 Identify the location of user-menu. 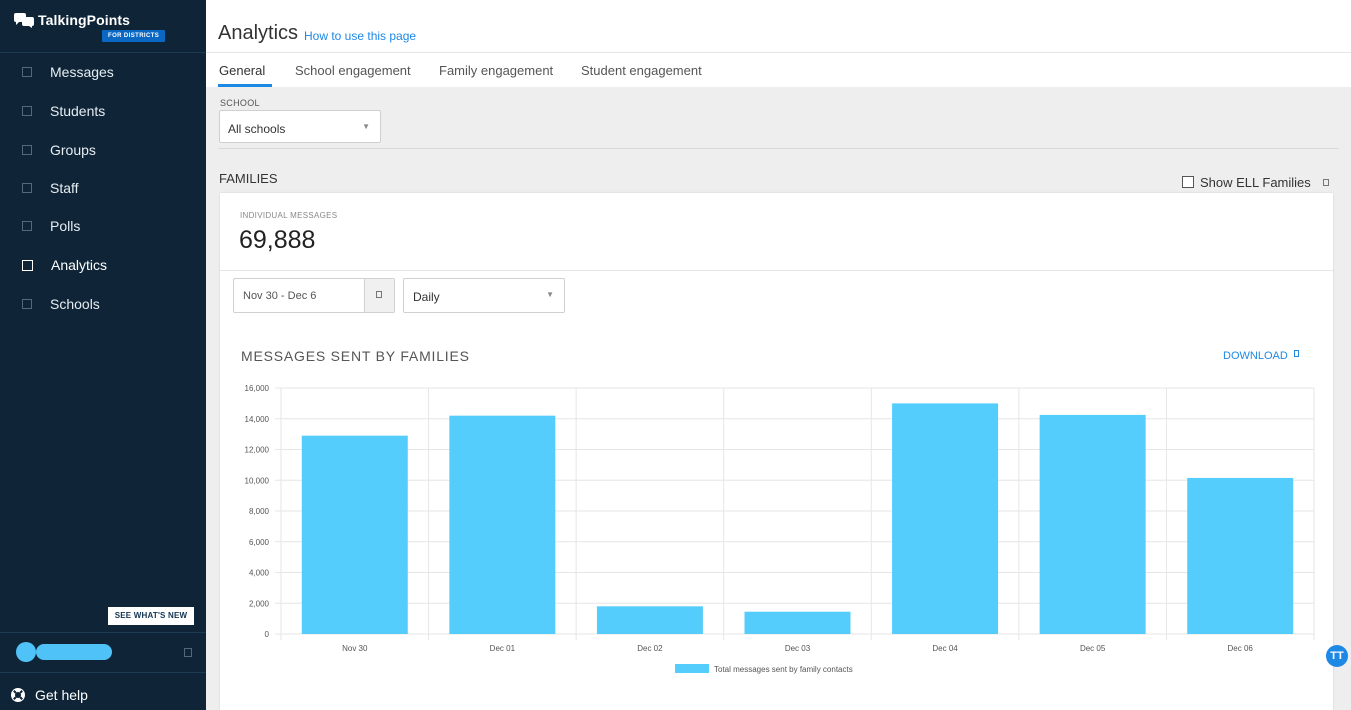
(103, 653).